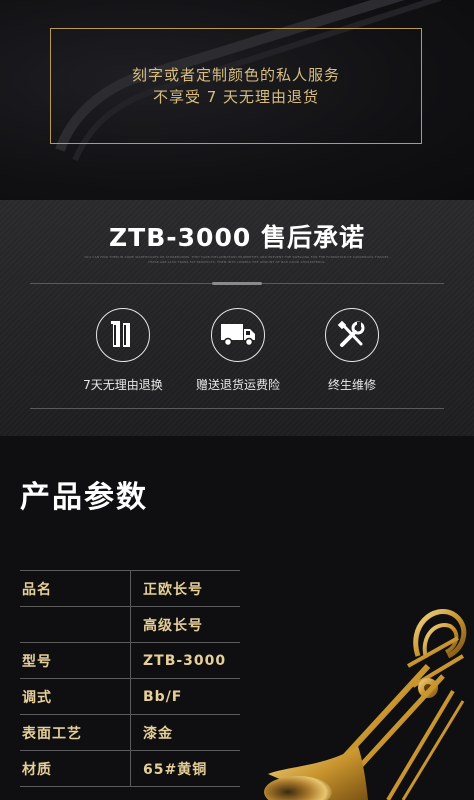 The image size is (474, 800). I want to click on table-row: 表面工艺 漆金, so click(130, 732).